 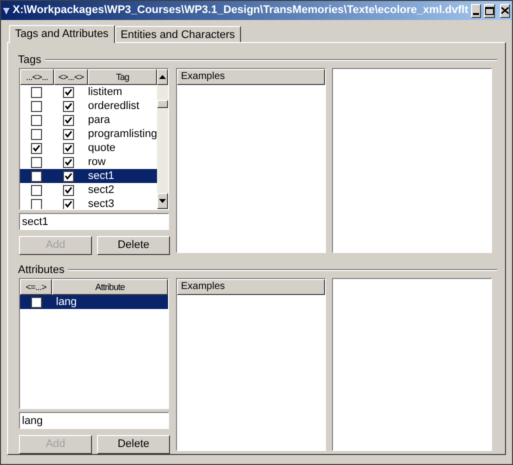 I want to click on list-row: sect2, so click(x=89, y=190).